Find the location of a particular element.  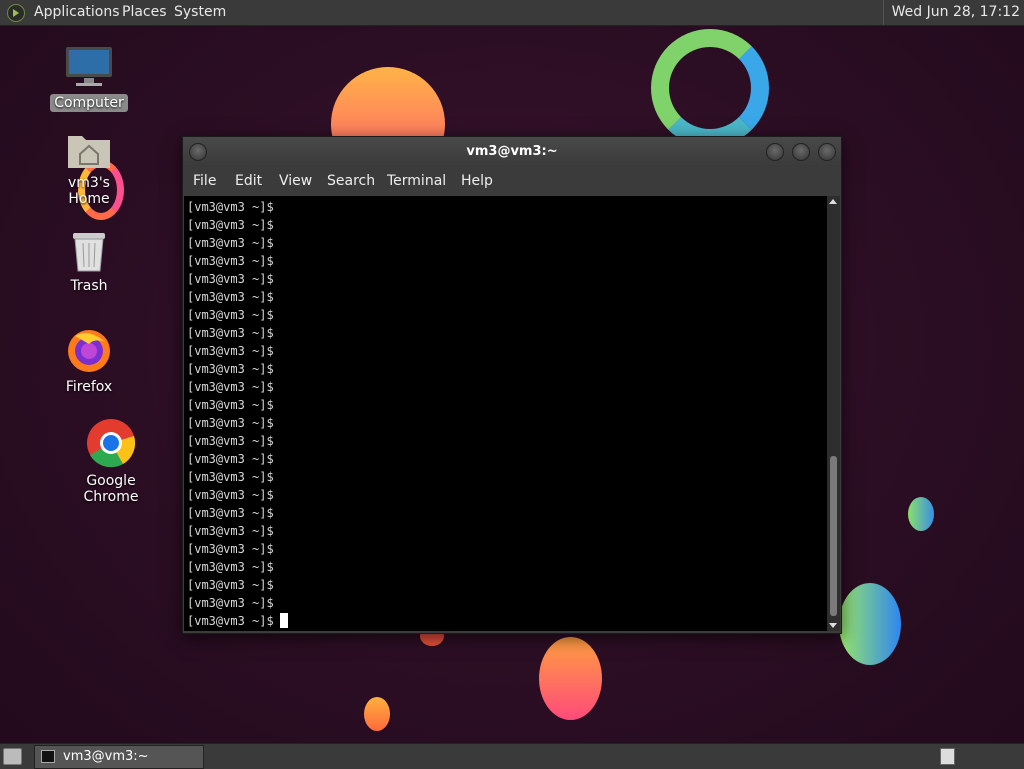

taskbar-item-terminal: vm3@vm3:~ is located at coordinates (119, 757).